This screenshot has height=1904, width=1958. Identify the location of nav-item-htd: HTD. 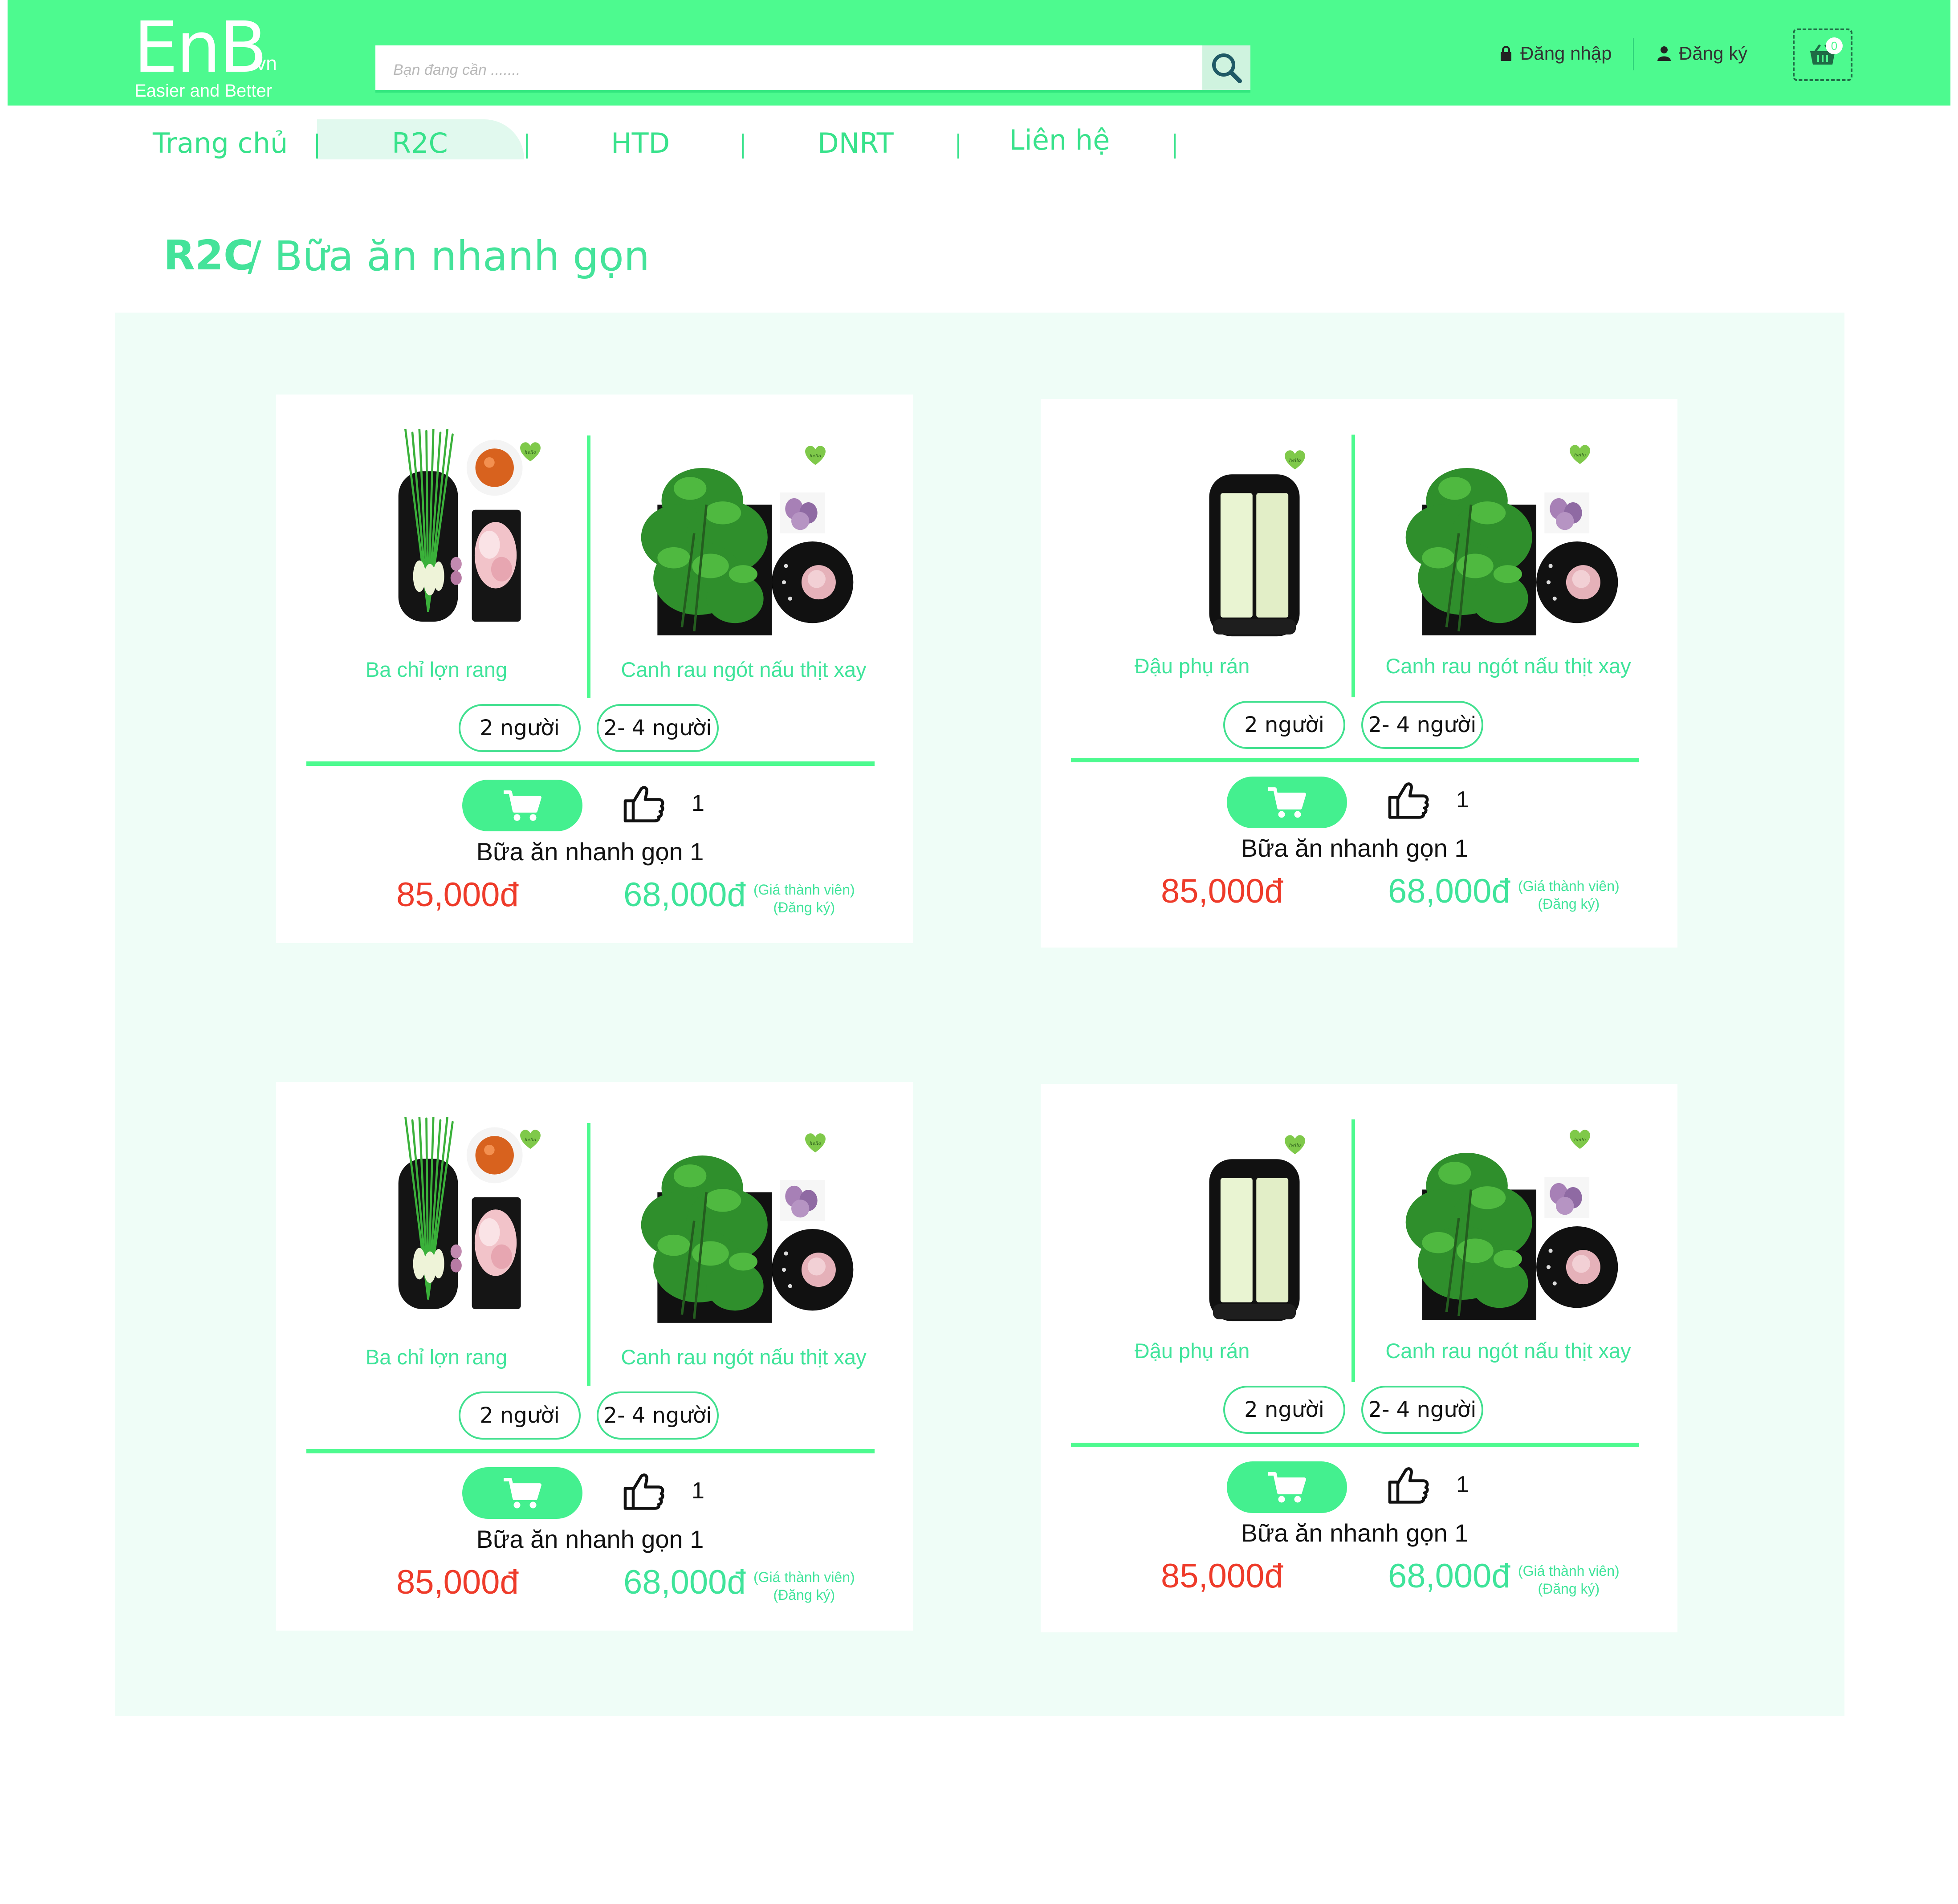
(641, 143).